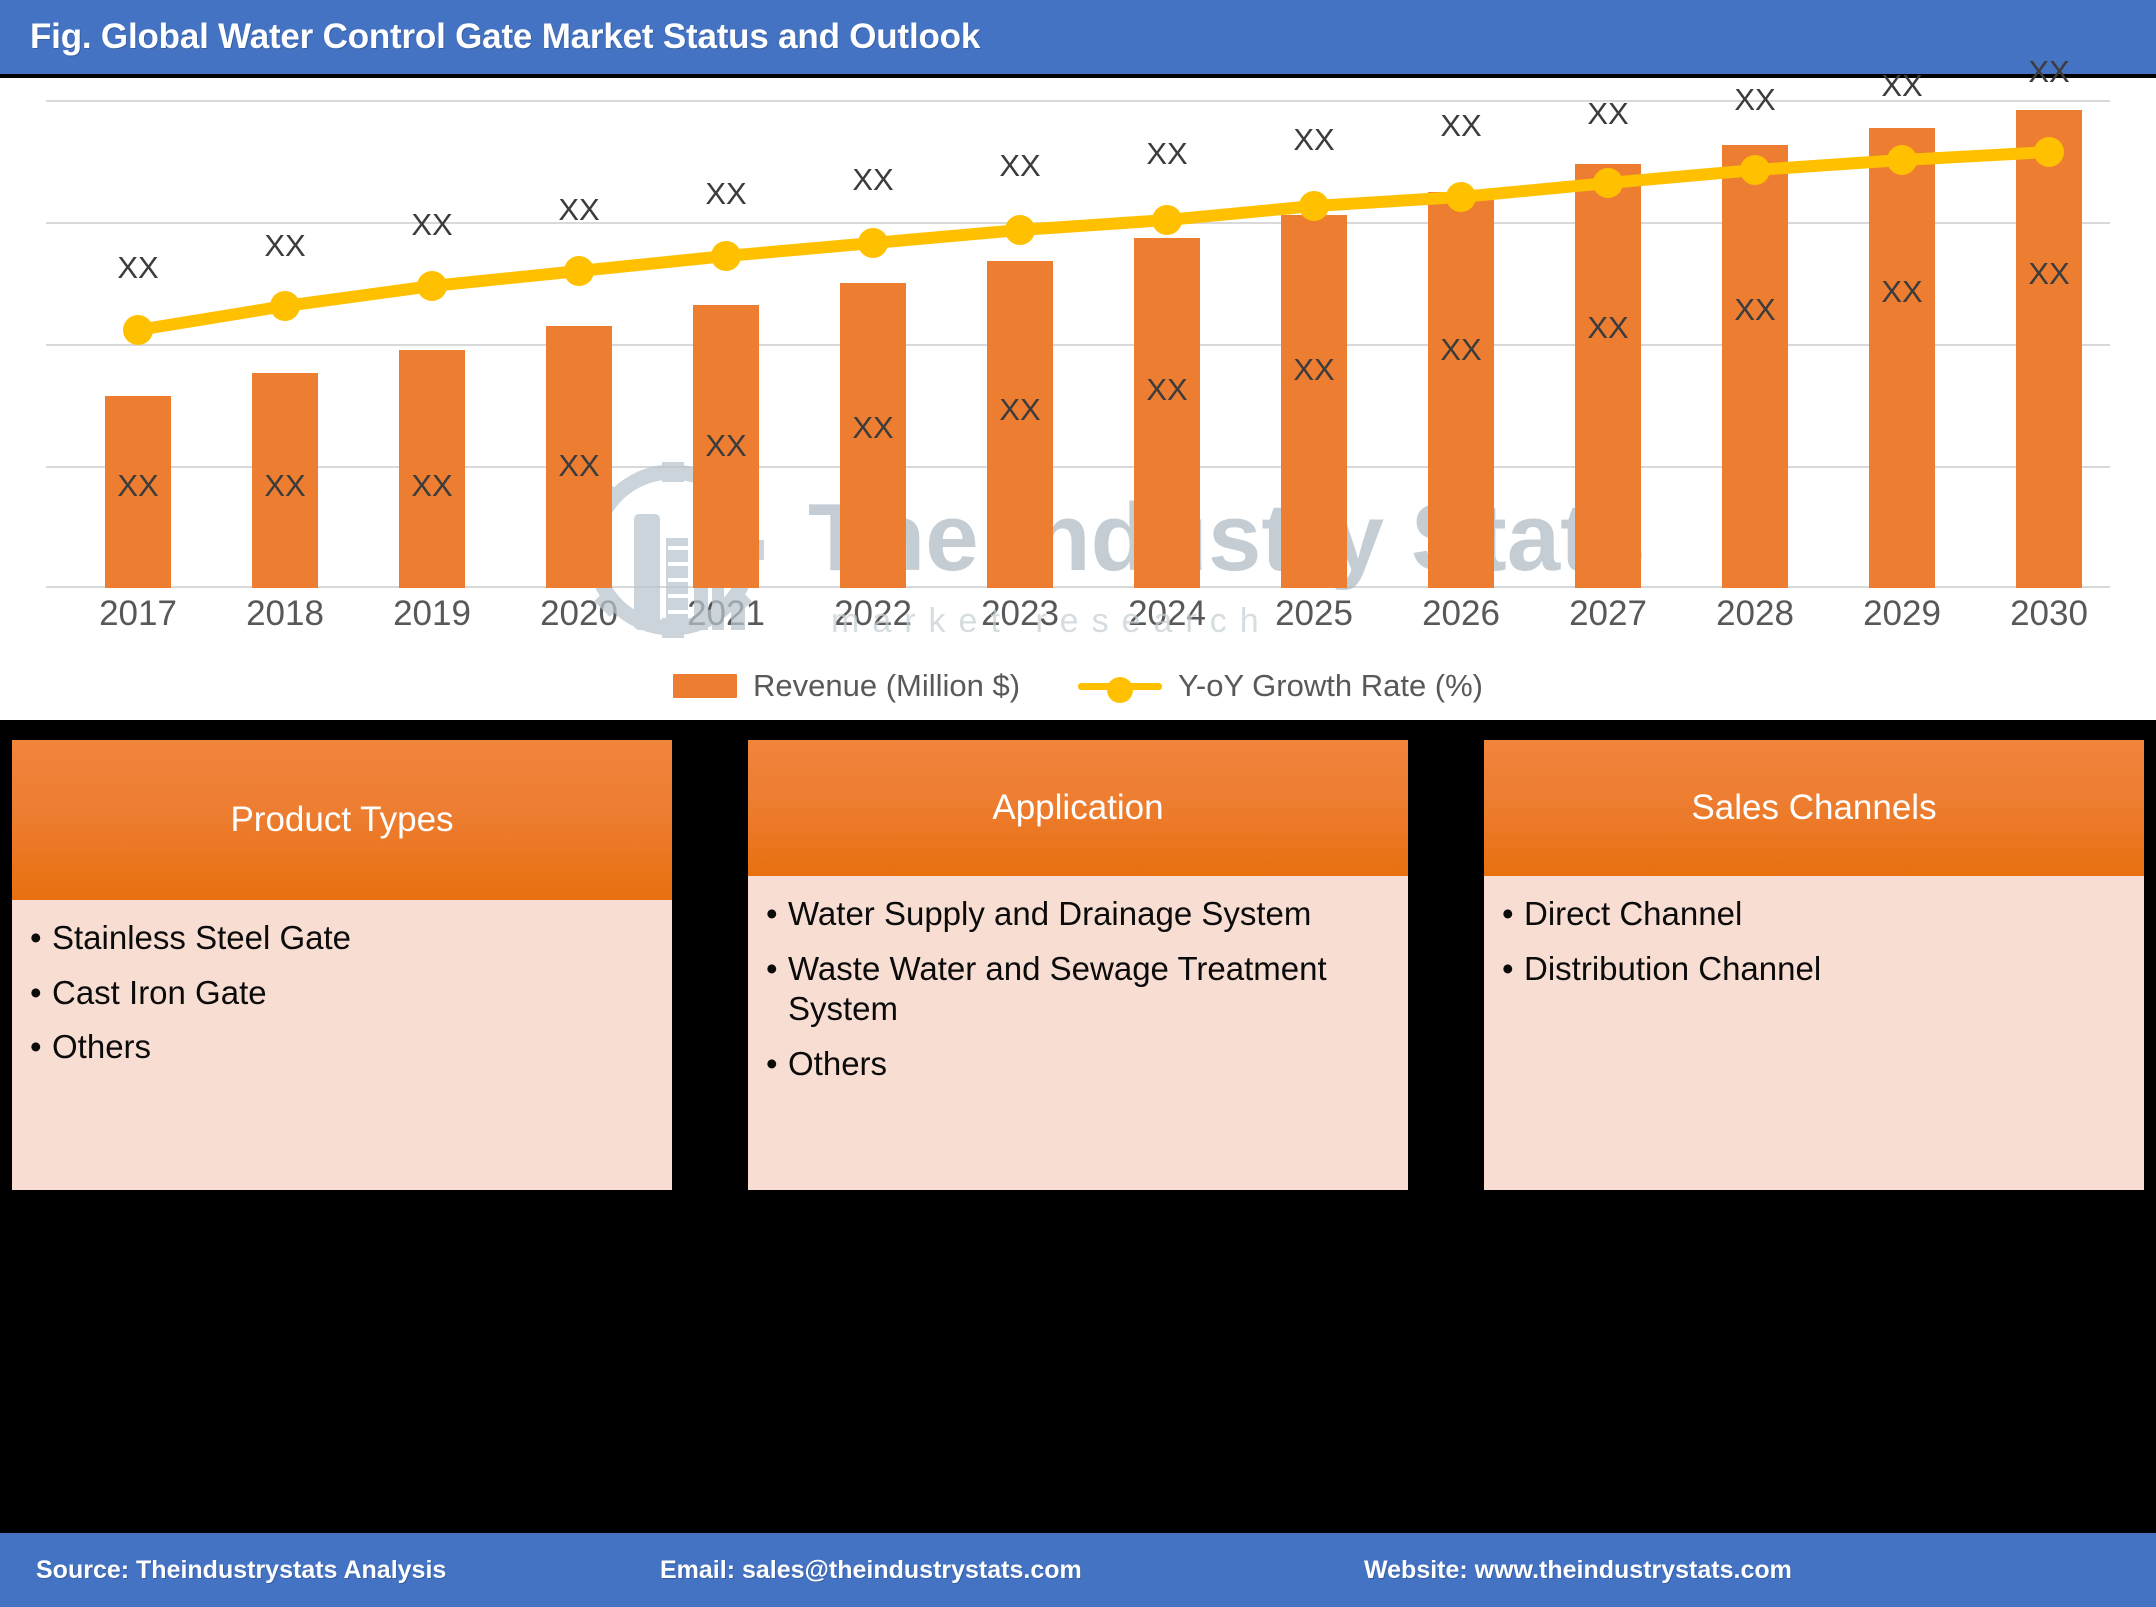 This screenshot has height=1607, width=2156. Describe the element at coordinates (342, 938) in the screenshot. I see `list-item: Stainless Steel Gate` at that location.